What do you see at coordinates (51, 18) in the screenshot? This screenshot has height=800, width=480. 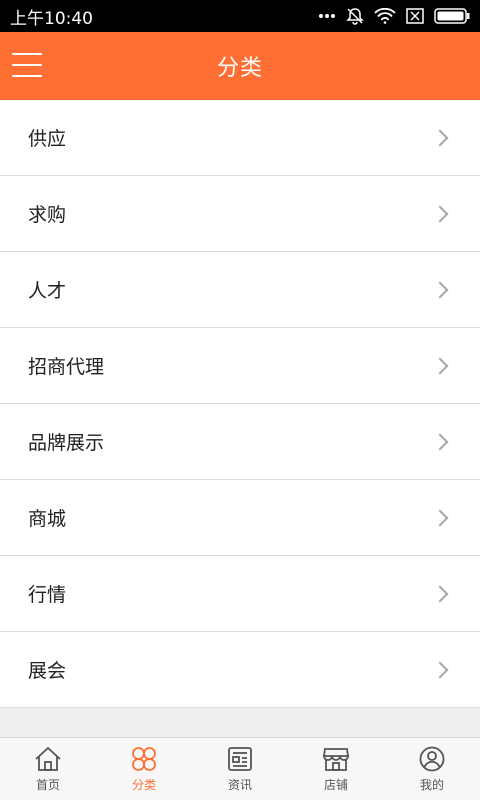 I see `status-time: 上午10:40` at bounding box center [51, 18].